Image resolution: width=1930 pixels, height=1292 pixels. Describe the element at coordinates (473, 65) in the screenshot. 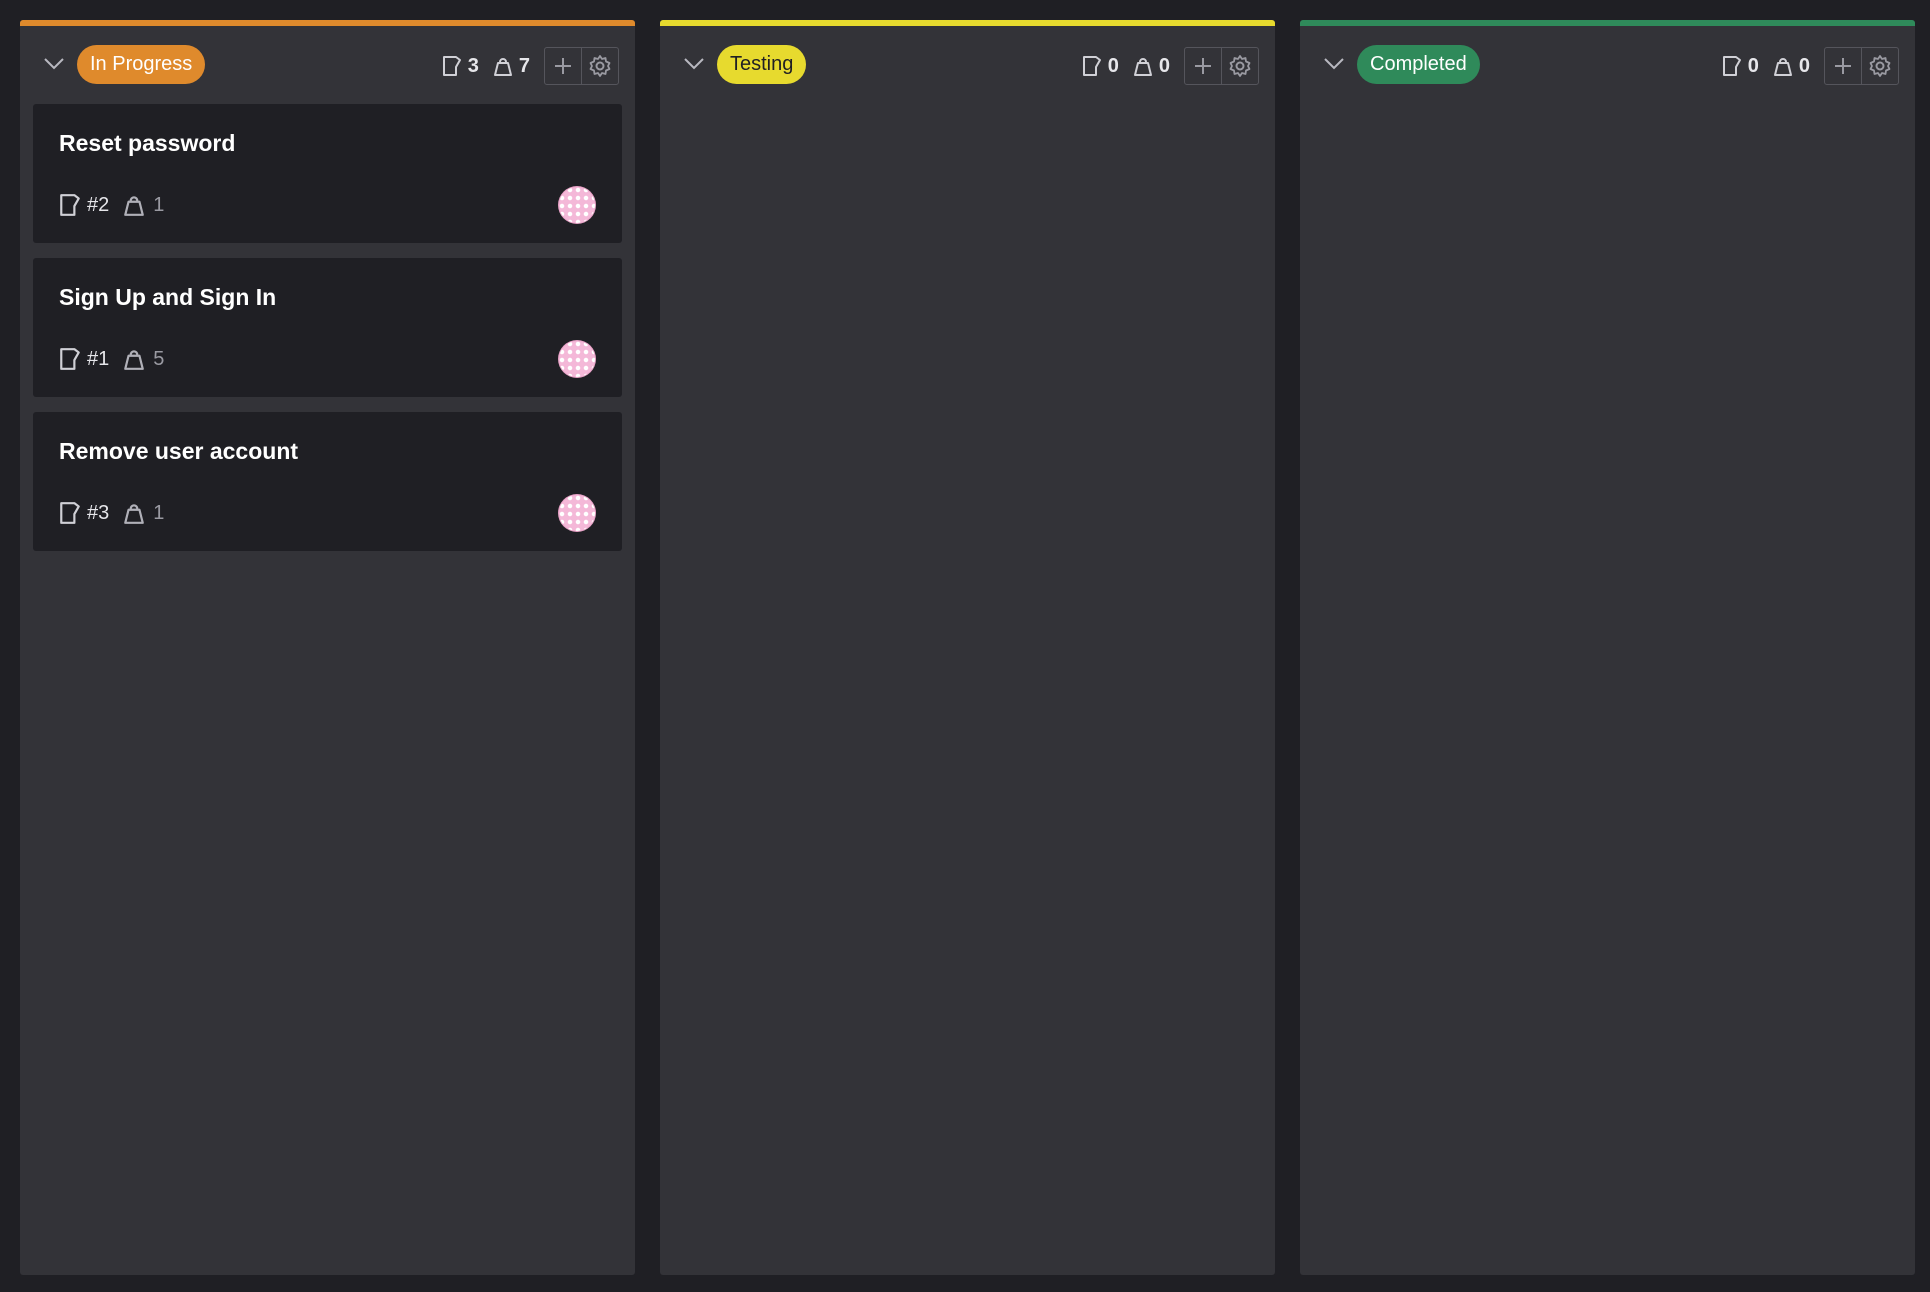

I see `story-count-value: 3` at that location.